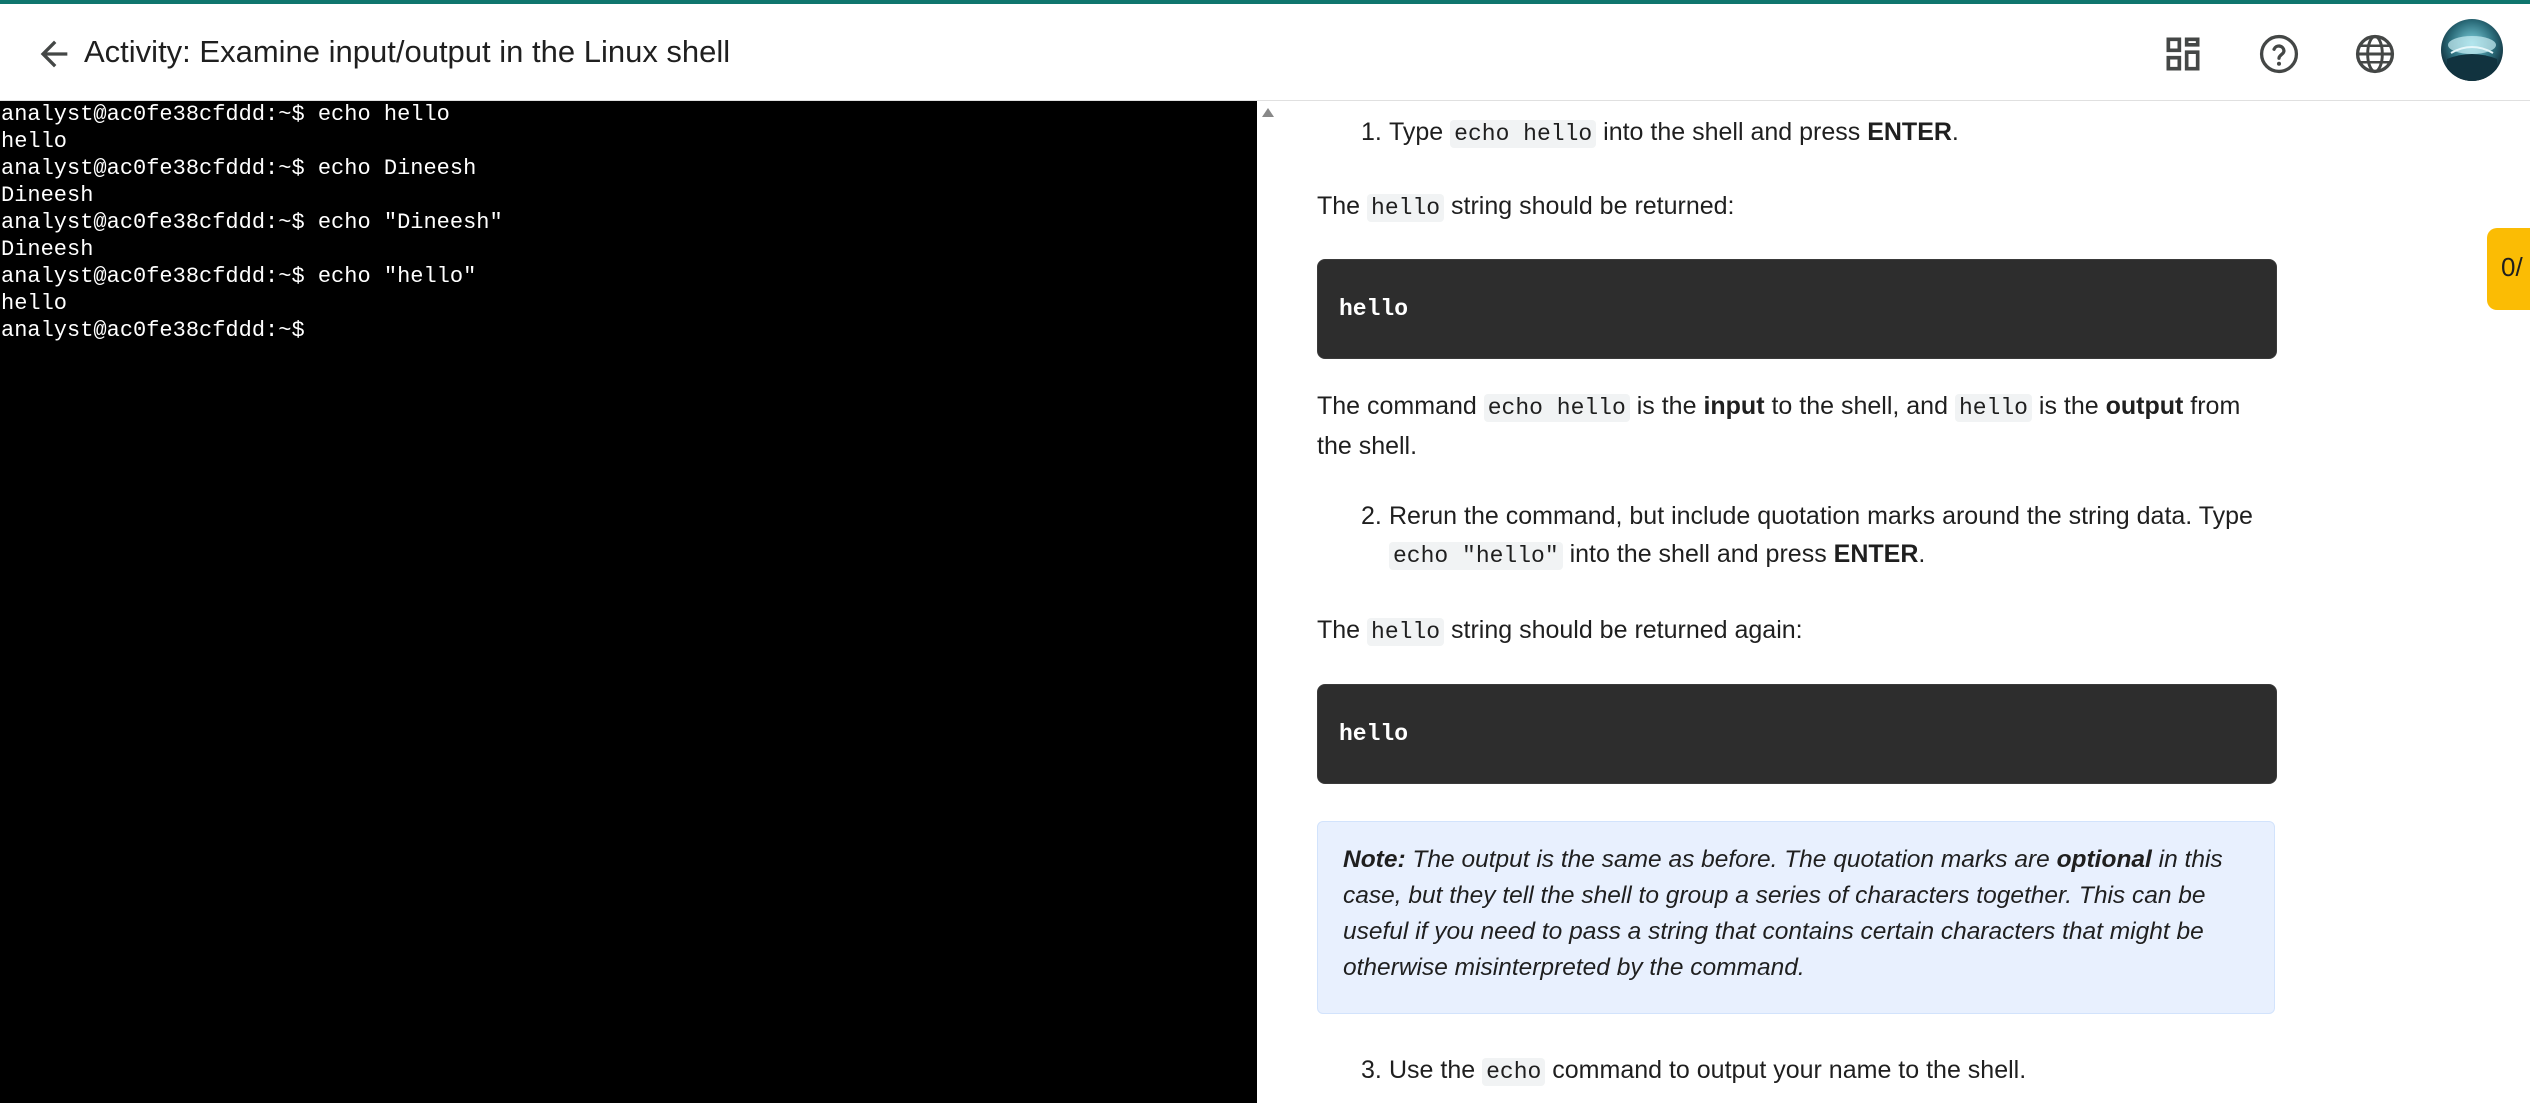 This screenshot has width=2530, height=1103. What do you see at coordinates (239, 168) in the screenshot?
I see `terminal-line: analyst@ac0fe38cfddd:~$ echo Dineesh` at bounding box center [239, 168].